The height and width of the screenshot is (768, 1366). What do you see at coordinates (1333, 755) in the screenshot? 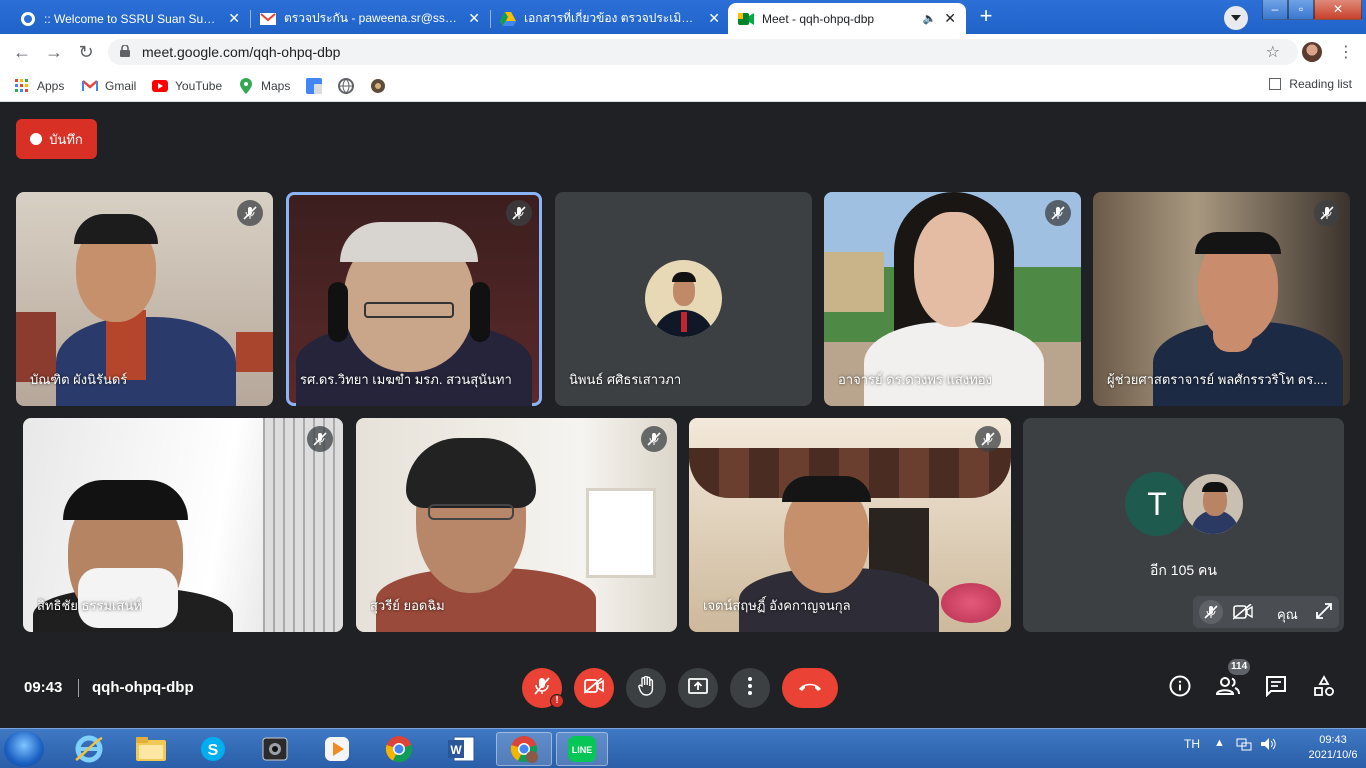
I see `system-date: 2021/10/6` at bounding box center [1333, 755].